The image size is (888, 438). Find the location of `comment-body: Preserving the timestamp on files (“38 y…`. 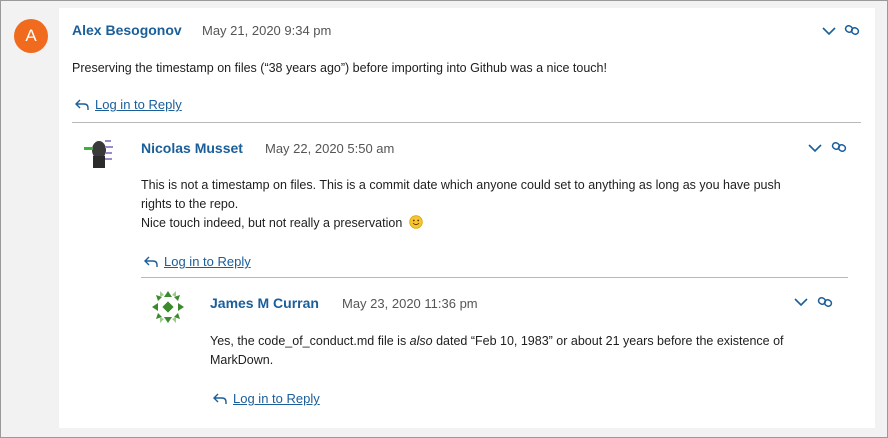

comment-body: Preserving the timestamp on files (“38 y… is located at coordinates (339, 68).